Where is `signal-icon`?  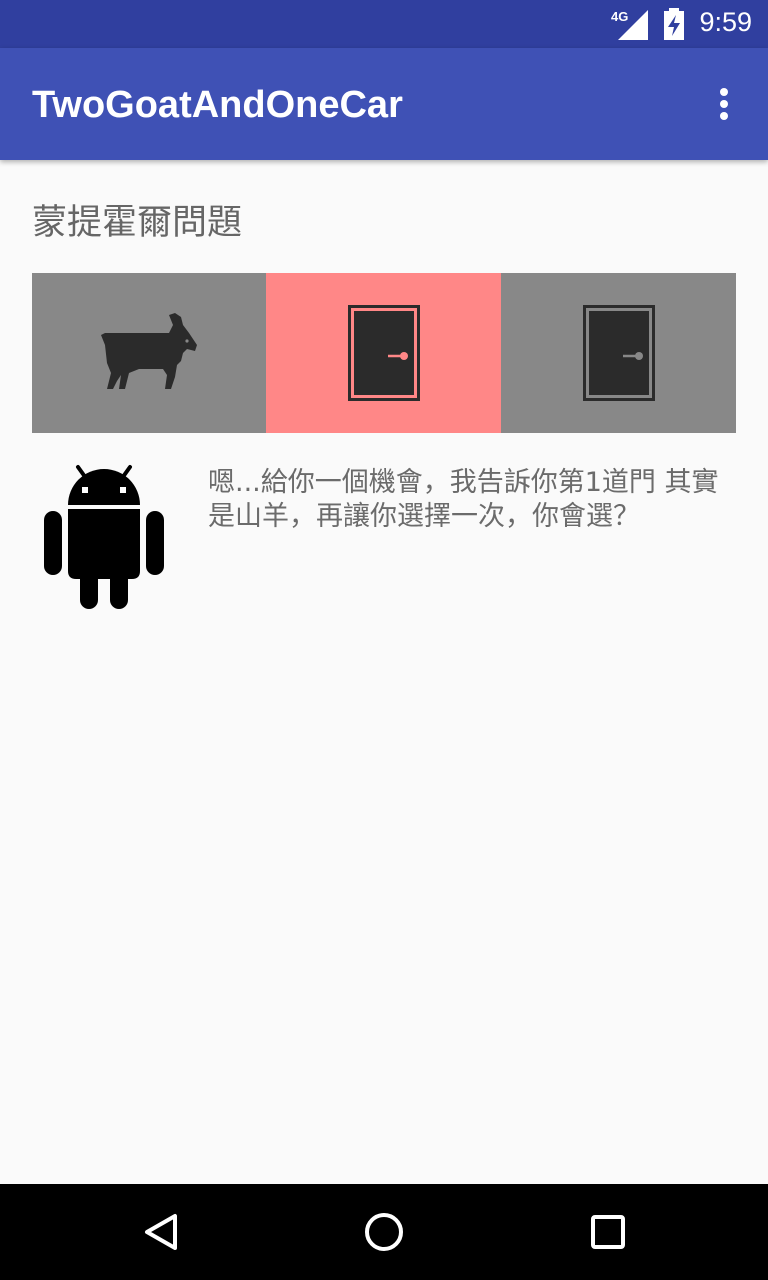
signal-icon is located at coordinates (633, 25).